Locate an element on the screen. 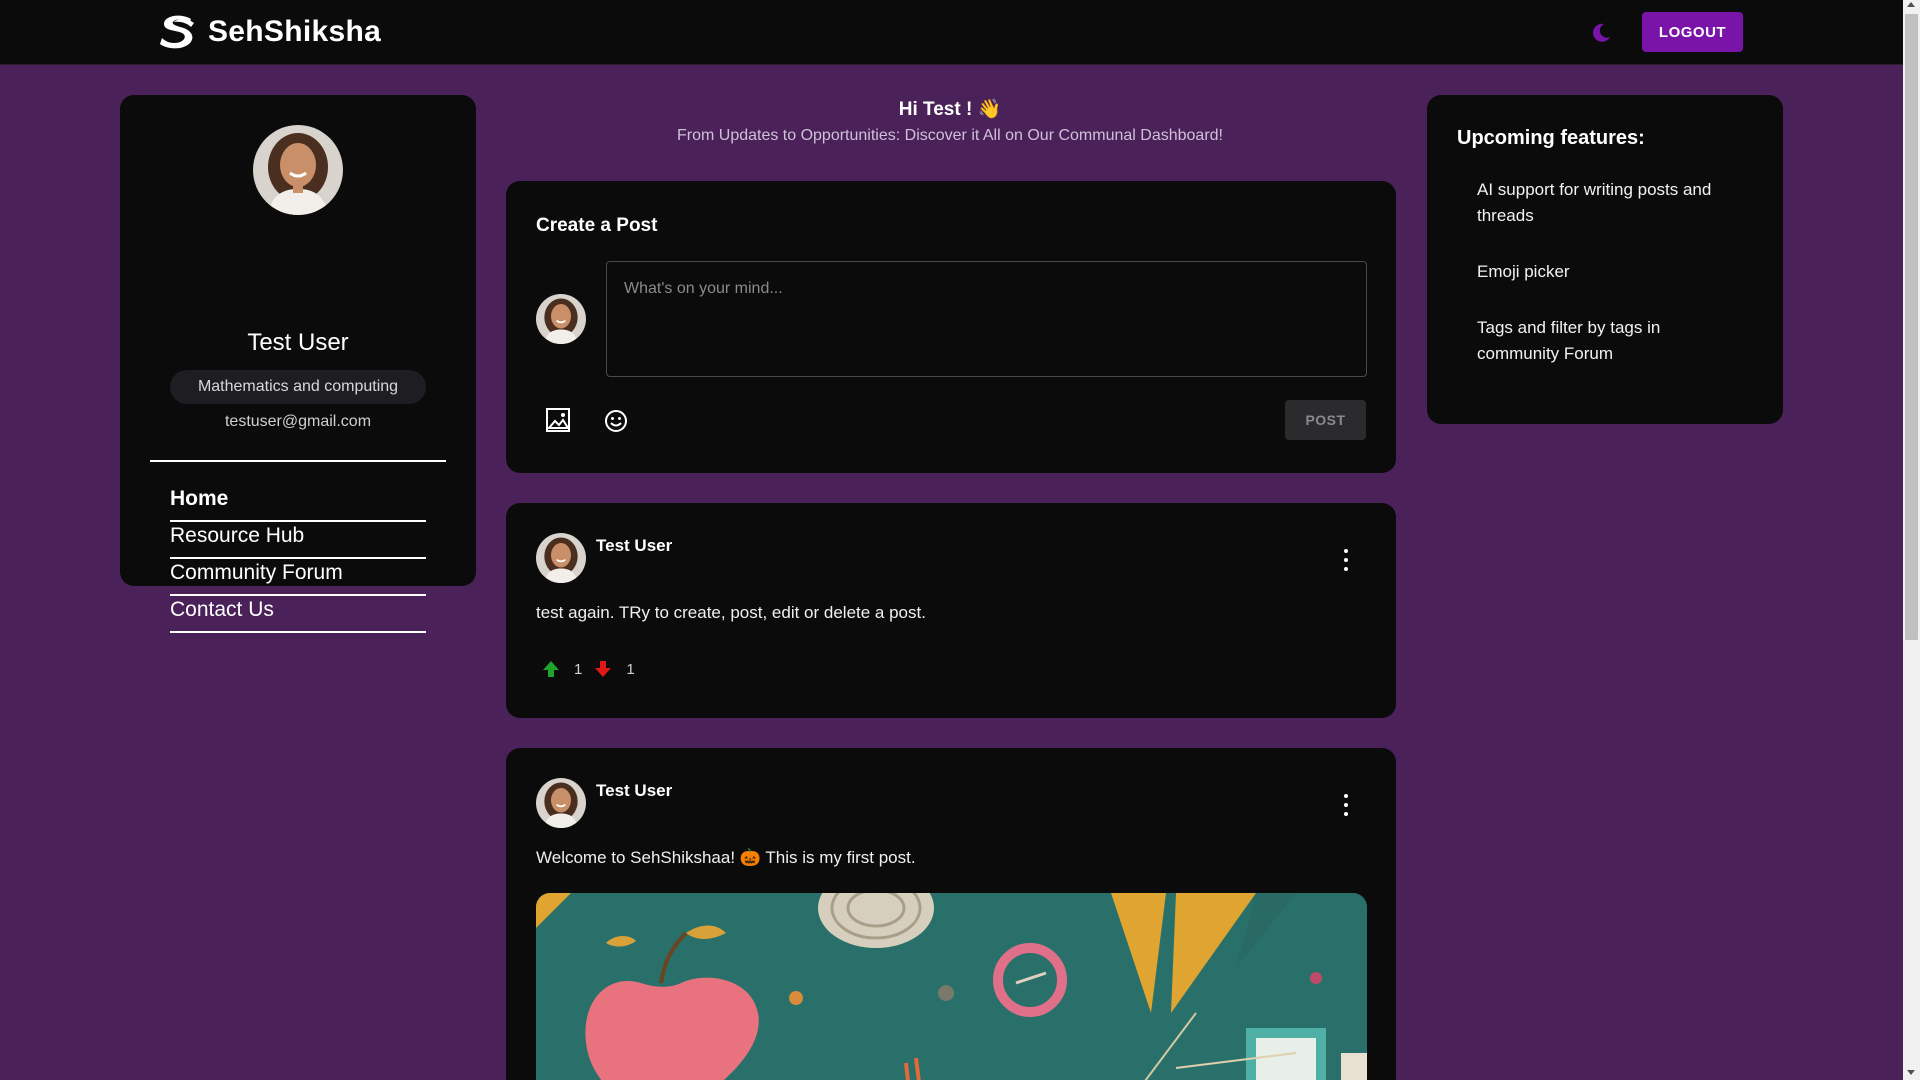 The height and width of the screenshot is (1080, 1920). create-post-card: Create a Post POST is located at coordinates (951, 327).